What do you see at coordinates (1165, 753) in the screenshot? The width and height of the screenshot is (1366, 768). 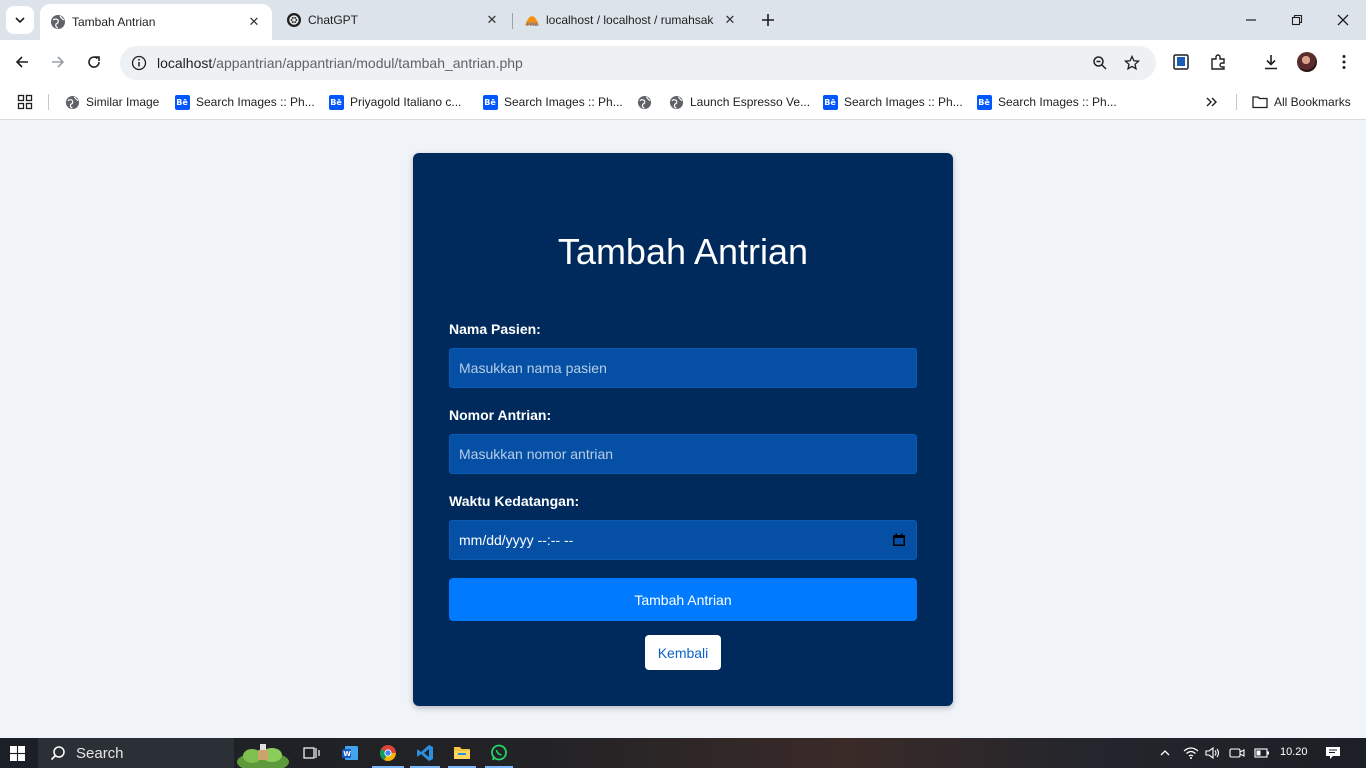 I see `chevron-up-icon` at bounding box center [1165, 753].